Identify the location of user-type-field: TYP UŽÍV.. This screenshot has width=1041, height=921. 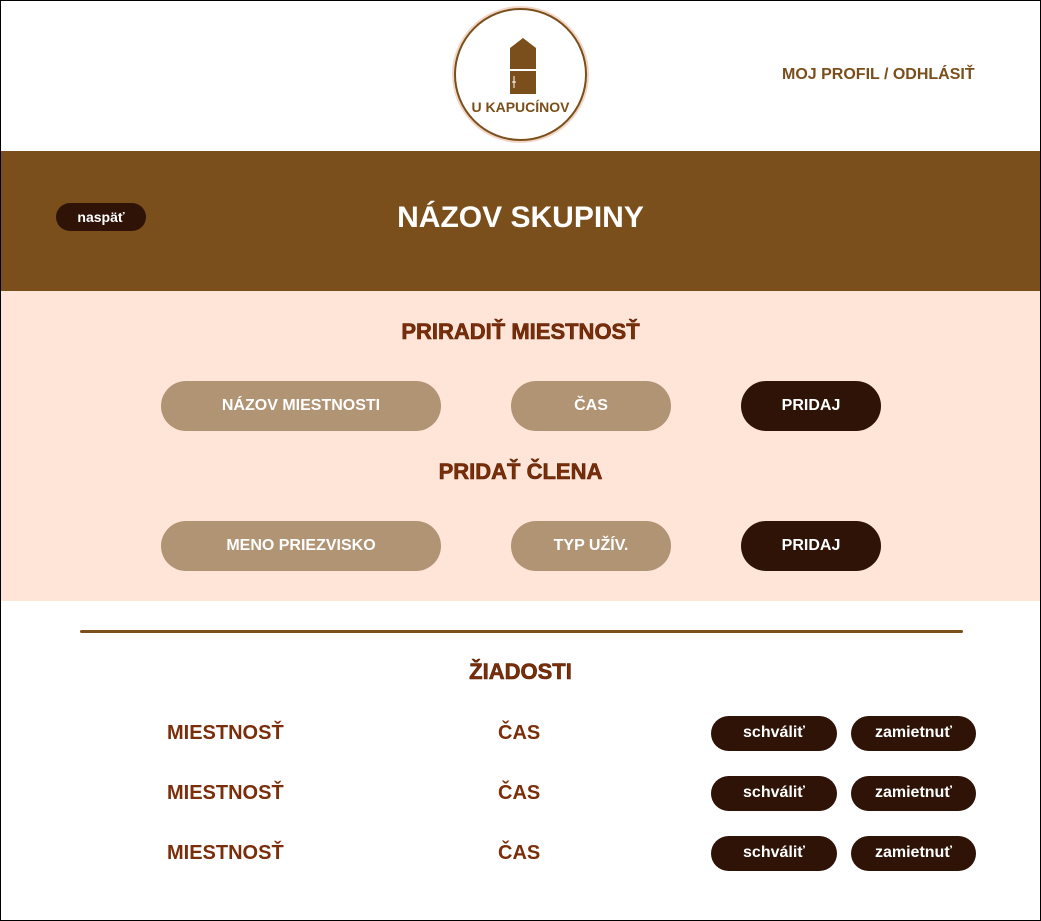
(591, 546).